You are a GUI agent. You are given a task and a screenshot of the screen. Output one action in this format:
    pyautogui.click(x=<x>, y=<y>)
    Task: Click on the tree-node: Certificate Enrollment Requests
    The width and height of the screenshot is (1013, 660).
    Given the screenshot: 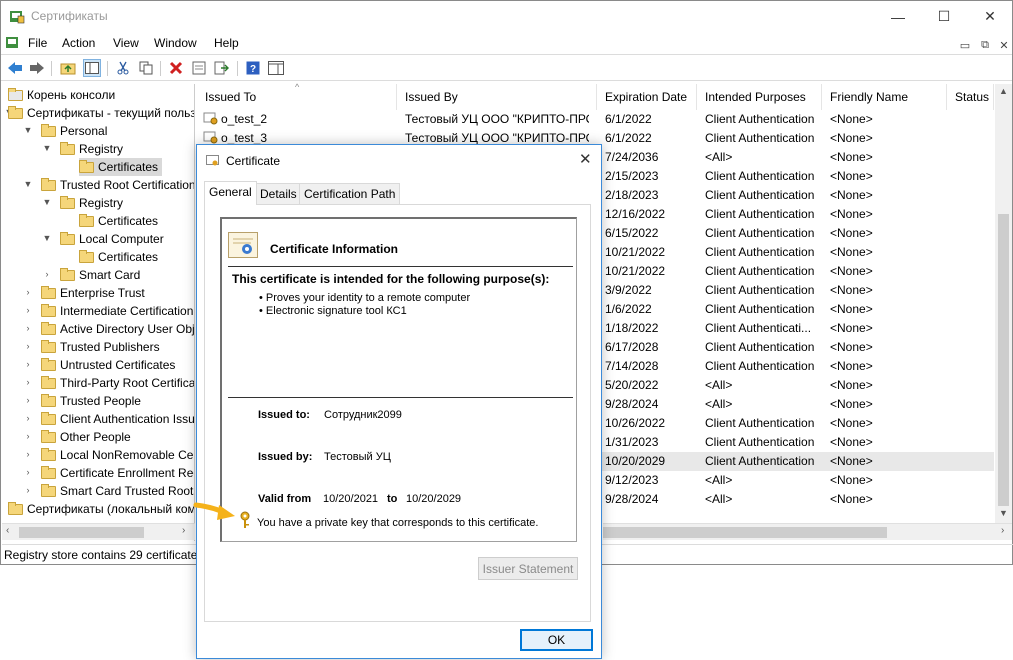 What is the action you would take?
    pyautogui.click(x=117, y=473)
    